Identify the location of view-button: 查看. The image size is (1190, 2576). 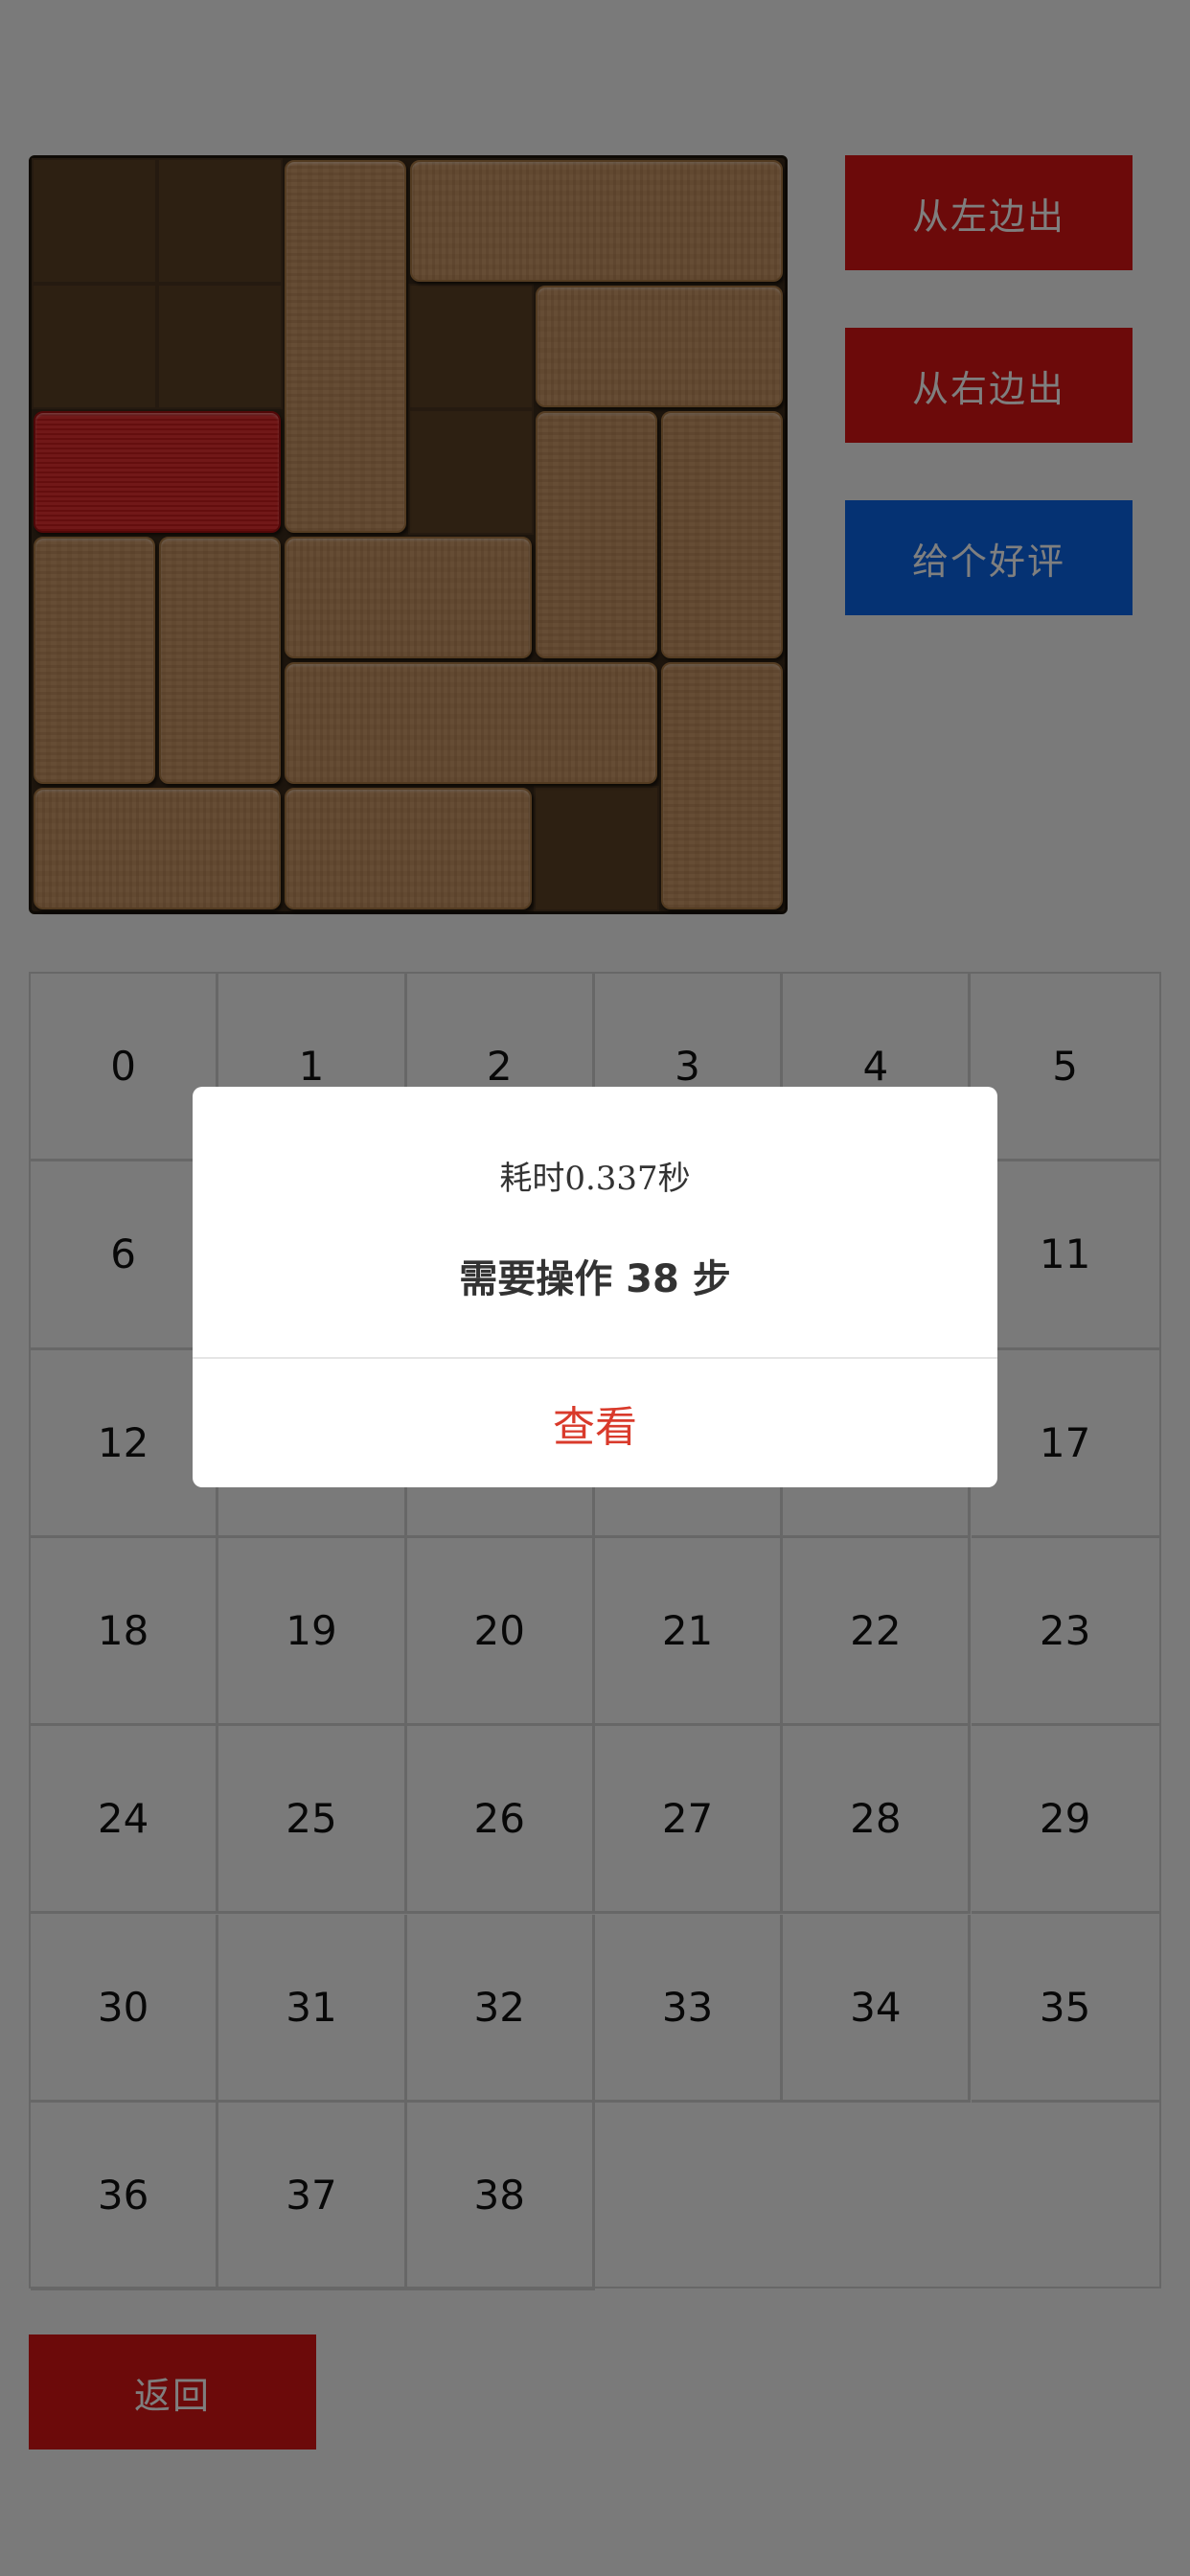
(595, 1423).